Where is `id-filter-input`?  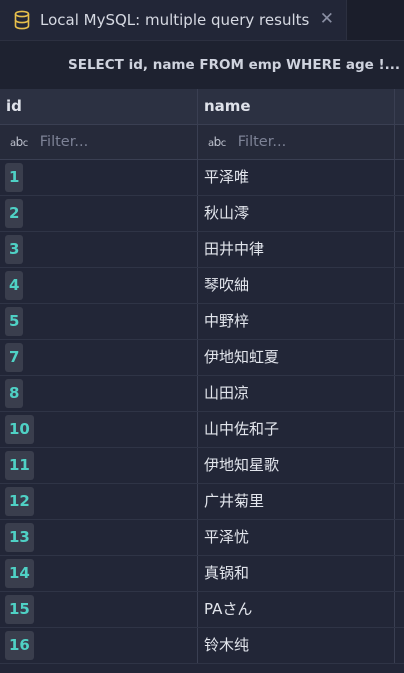 id-filter-input is located at coordinates (109, 142).